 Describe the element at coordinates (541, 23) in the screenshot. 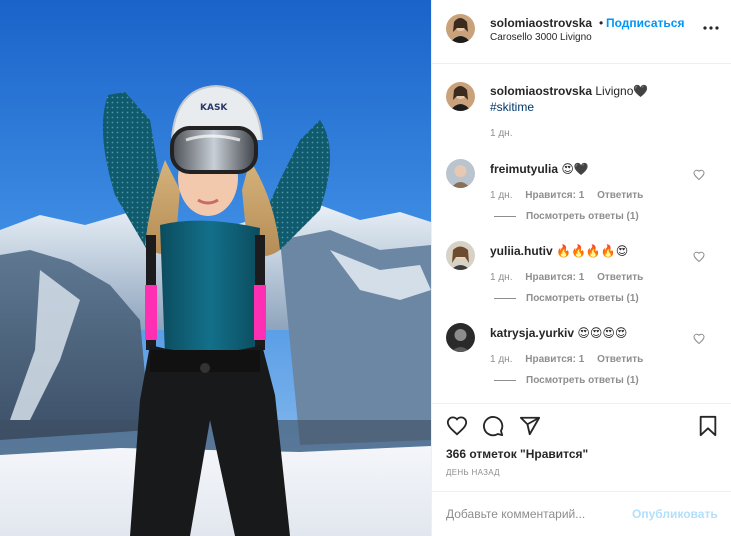

I see `author-username: solomiaostrovska` at that location.